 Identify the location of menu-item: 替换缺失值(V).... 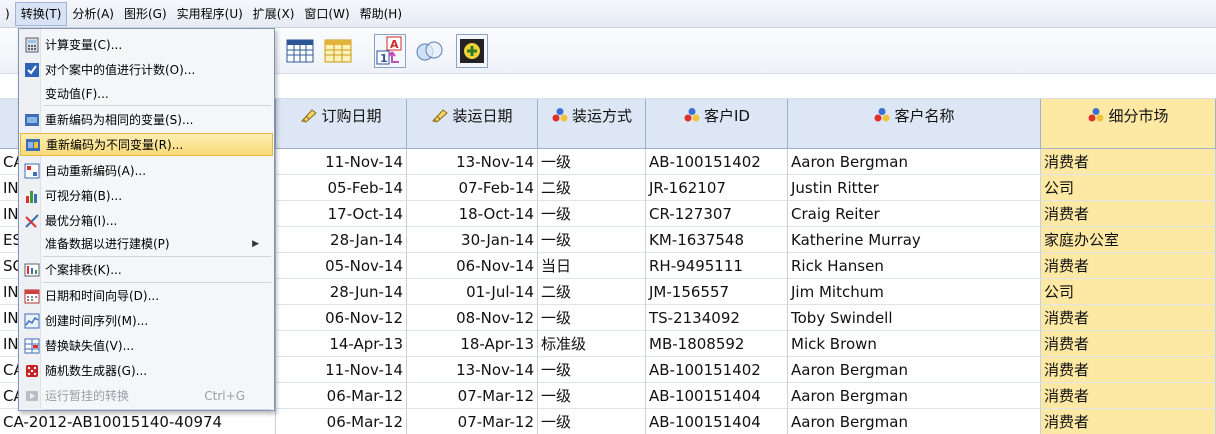
(146, 345).